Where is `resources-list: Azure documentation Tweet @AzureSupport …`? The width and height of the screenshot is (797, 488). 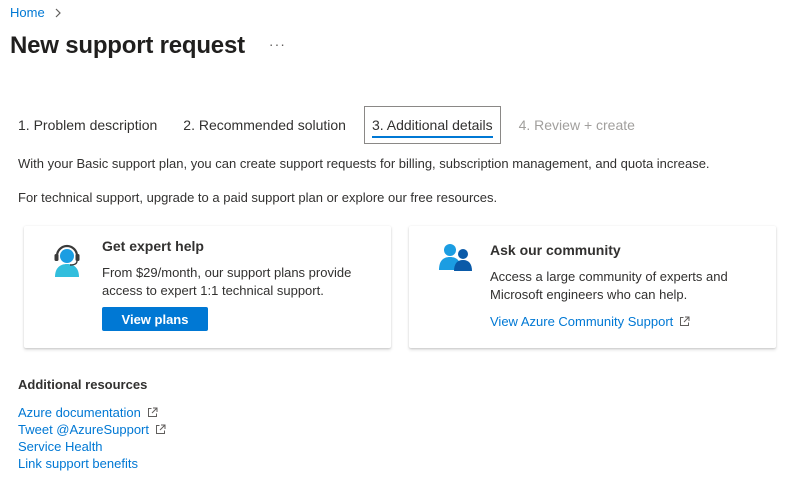 resources-list: Azure documentation Tweet @AzureSupport … is located at coordinates (92, 438).